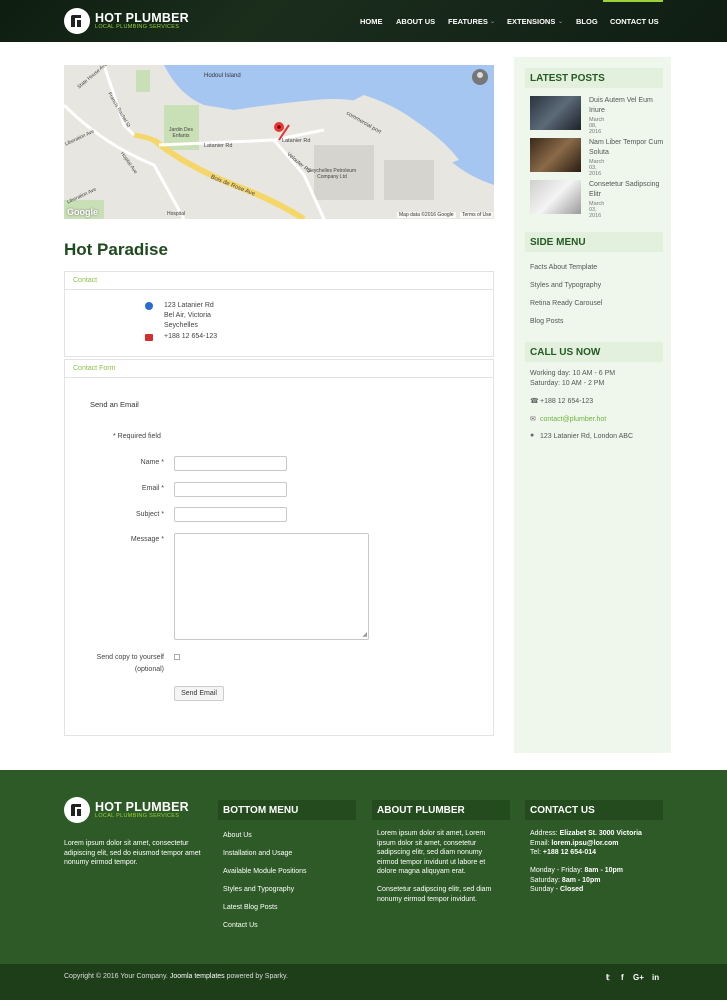 This screenshot has height=1000, width=727. Describe the element at coordinates (594, 242) in the screenshot. I see `side-menu-heading: SIDE MENU` at that location.